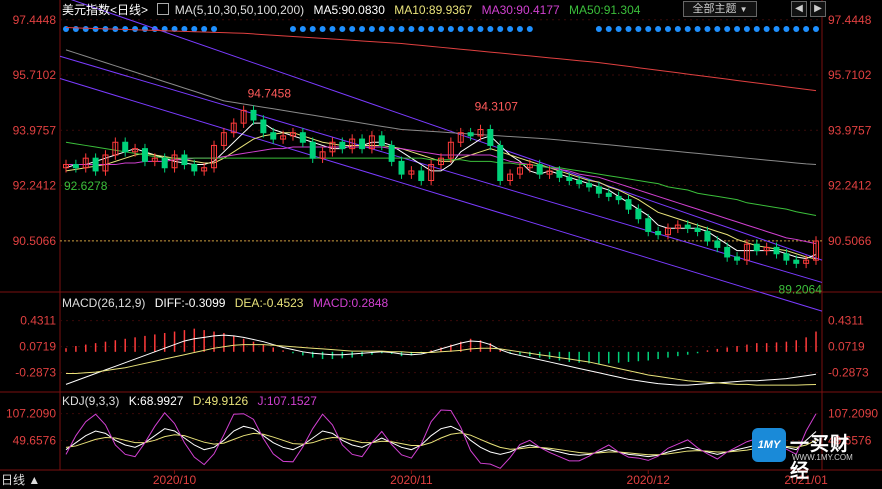  I want to click on kdj-d: D:49.9126, so click(220, 401).